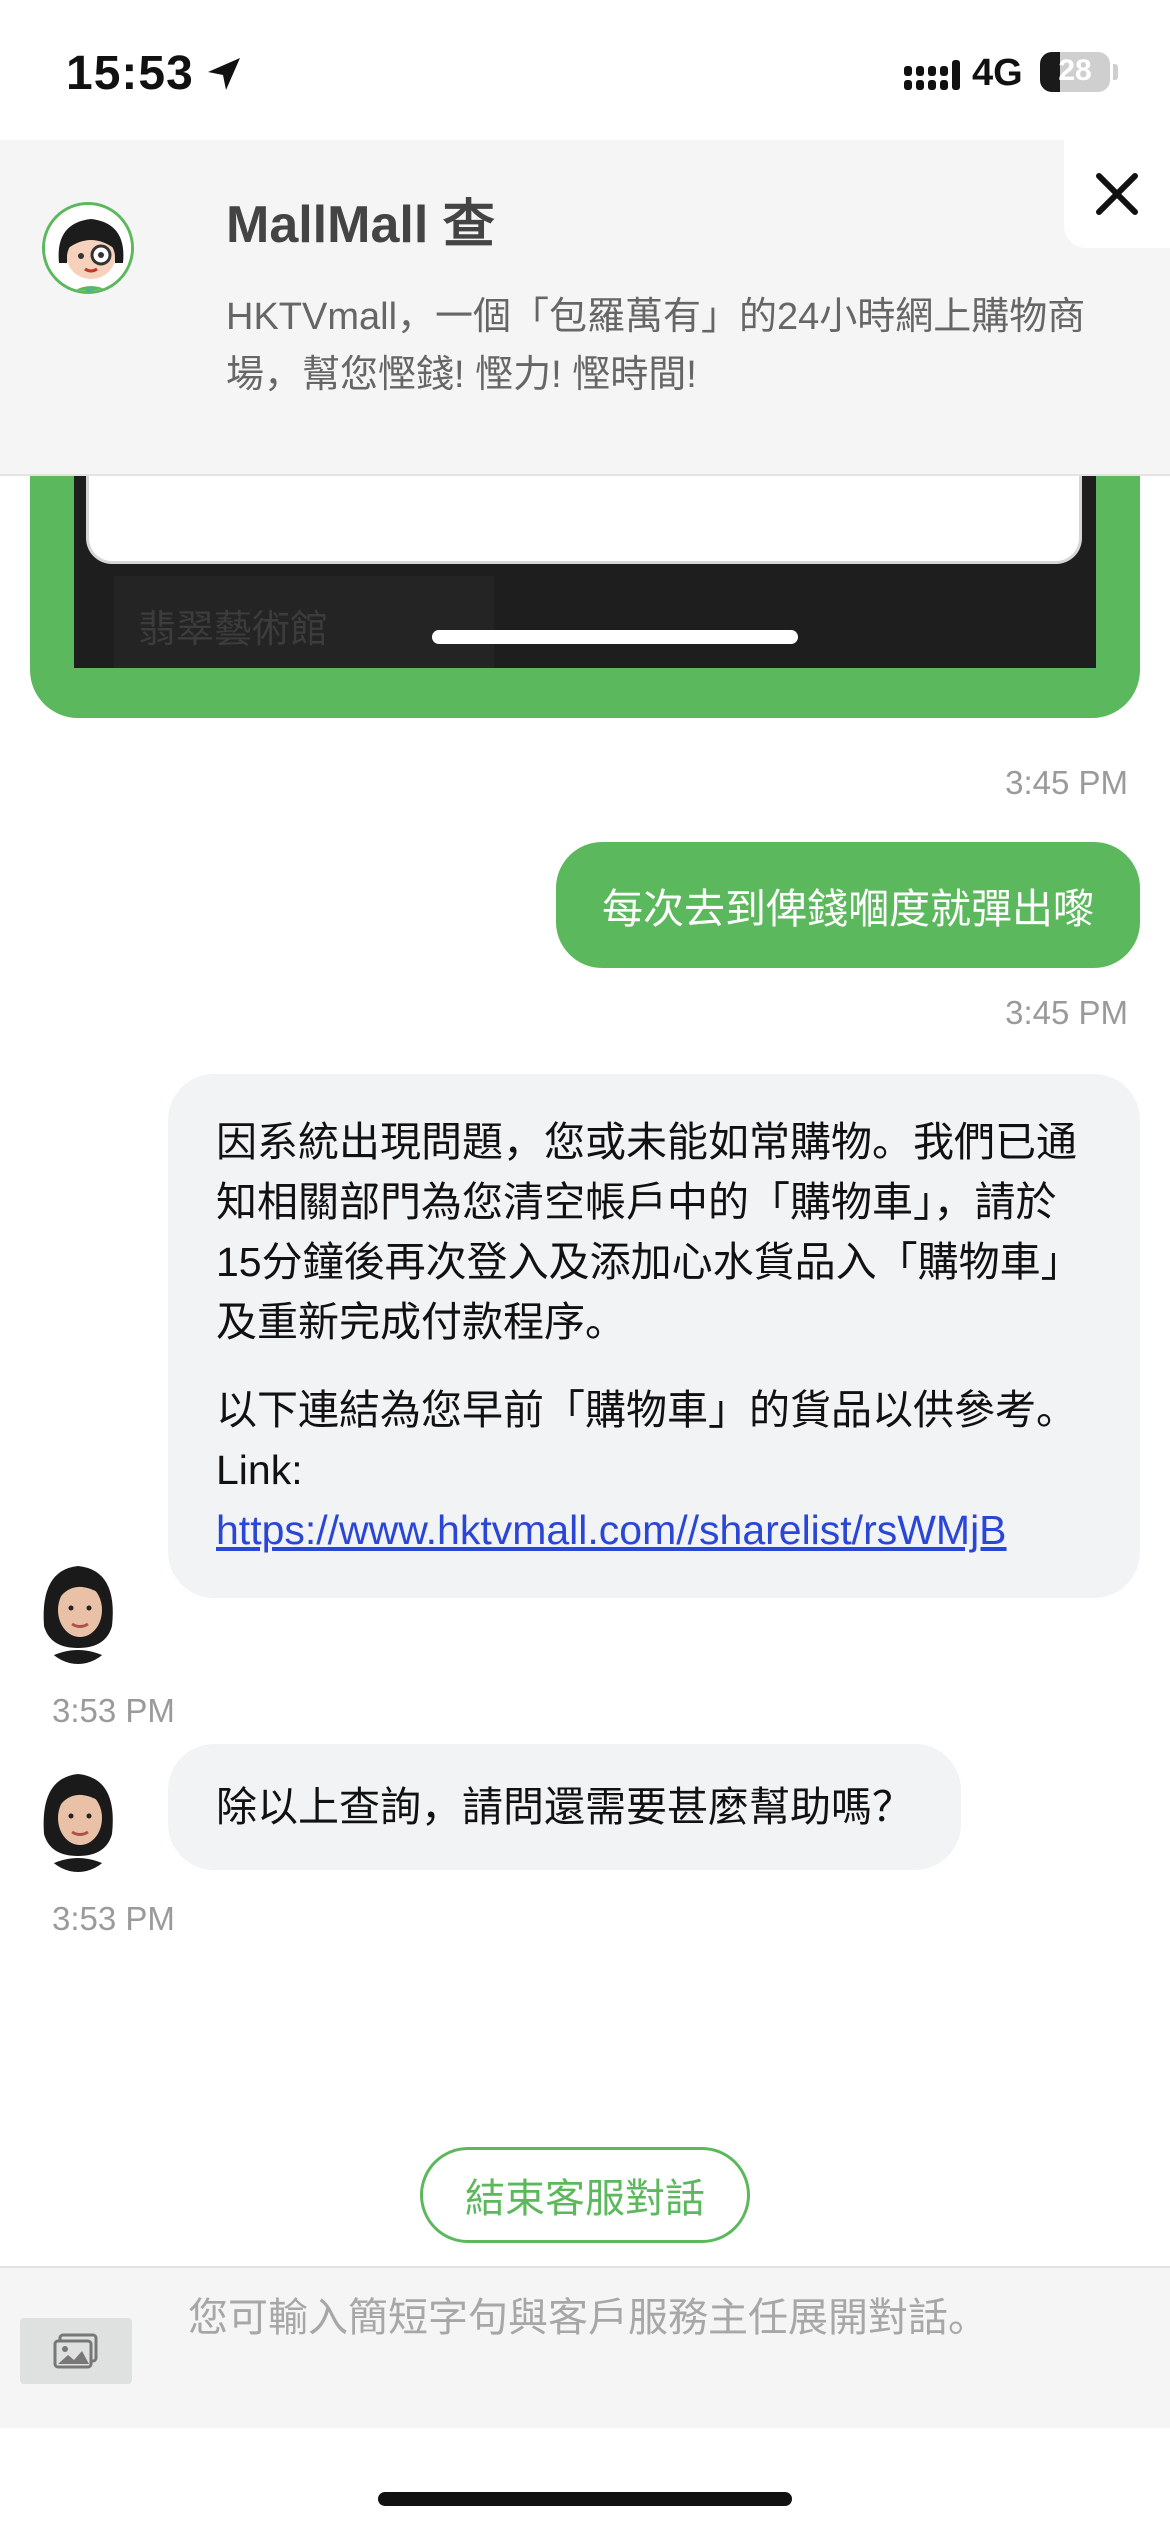  I want to click on mallmall-avatar, so click(88, 248).